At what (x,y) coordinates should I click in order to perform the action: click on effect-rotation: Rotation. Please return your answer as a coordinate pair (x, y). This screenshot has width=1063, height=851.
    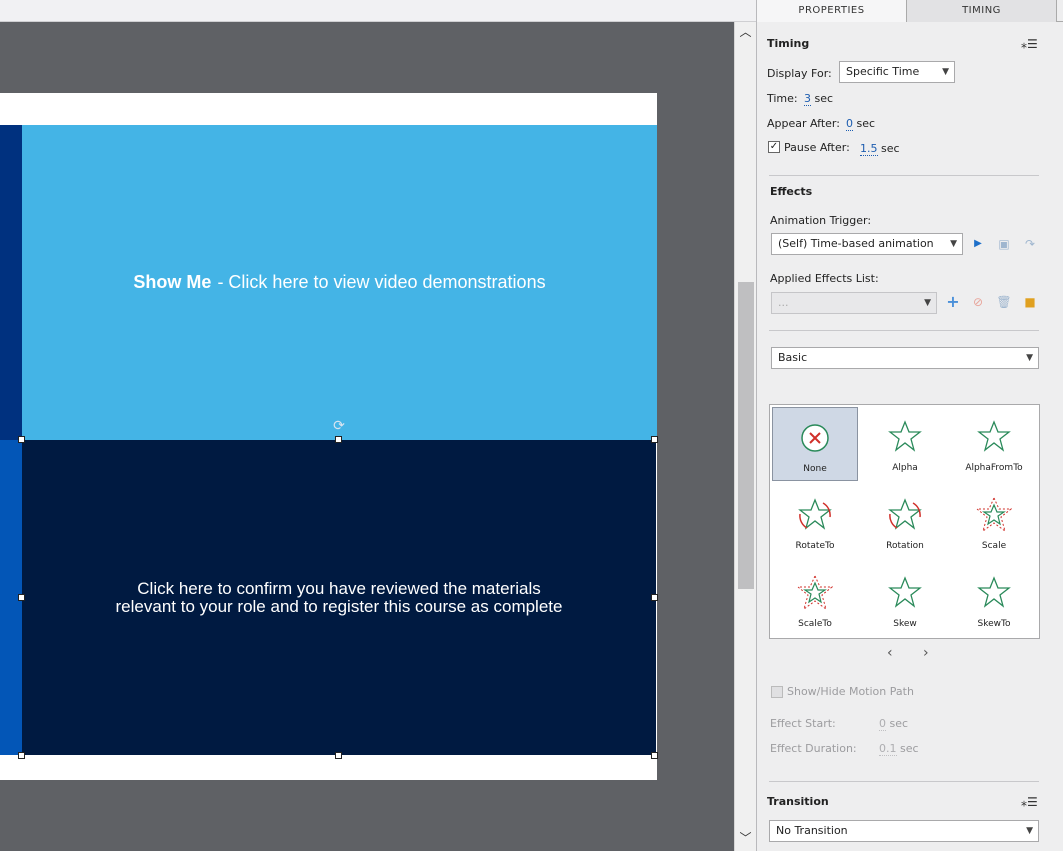
    Looking at the image, I should click on (905, 522).